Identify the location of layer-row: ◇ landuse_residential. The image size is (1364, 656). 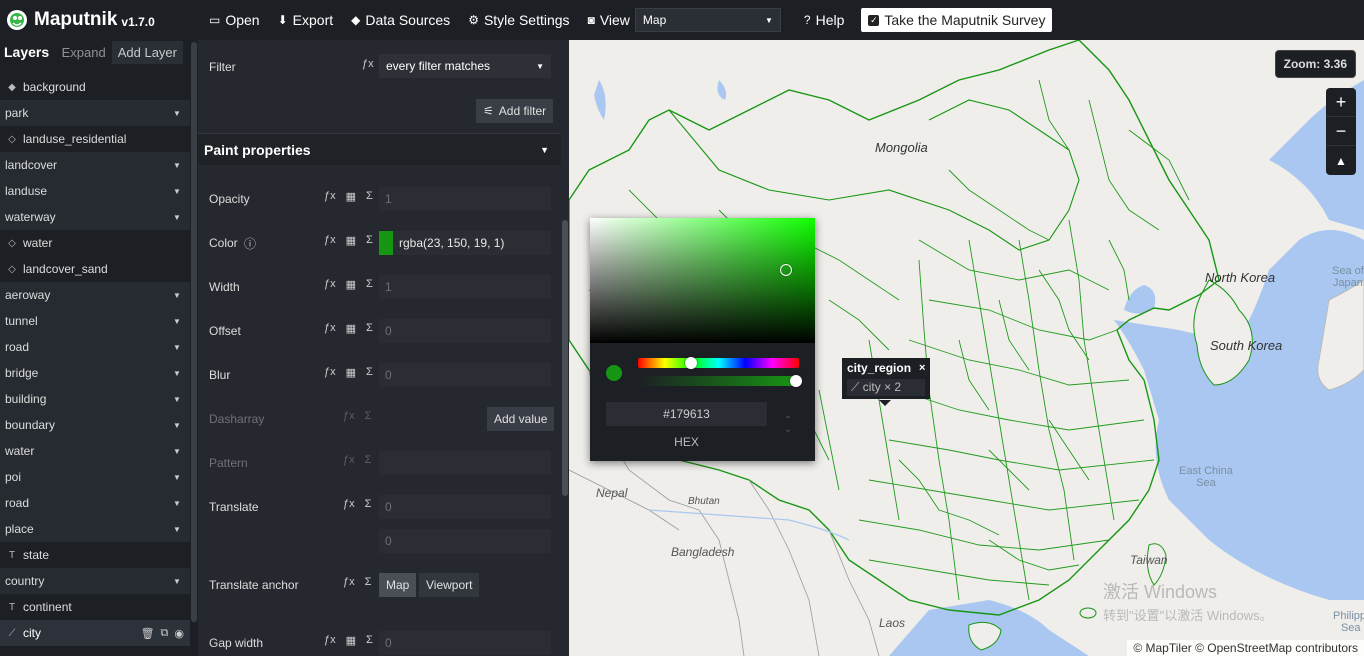
(95, 139).